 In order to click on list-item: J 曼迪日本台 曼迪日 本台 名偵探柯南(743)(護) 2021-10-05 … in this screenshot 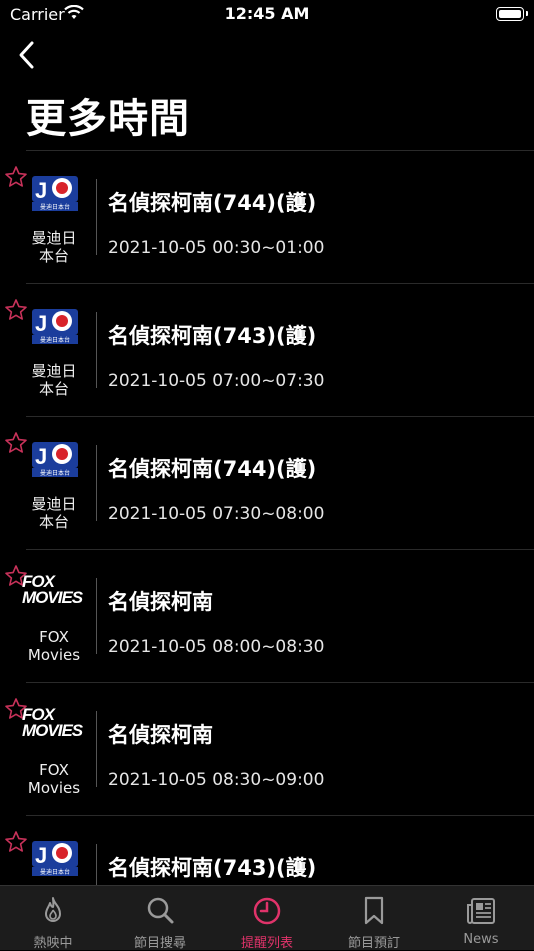, I will do `click(269, 350)`.